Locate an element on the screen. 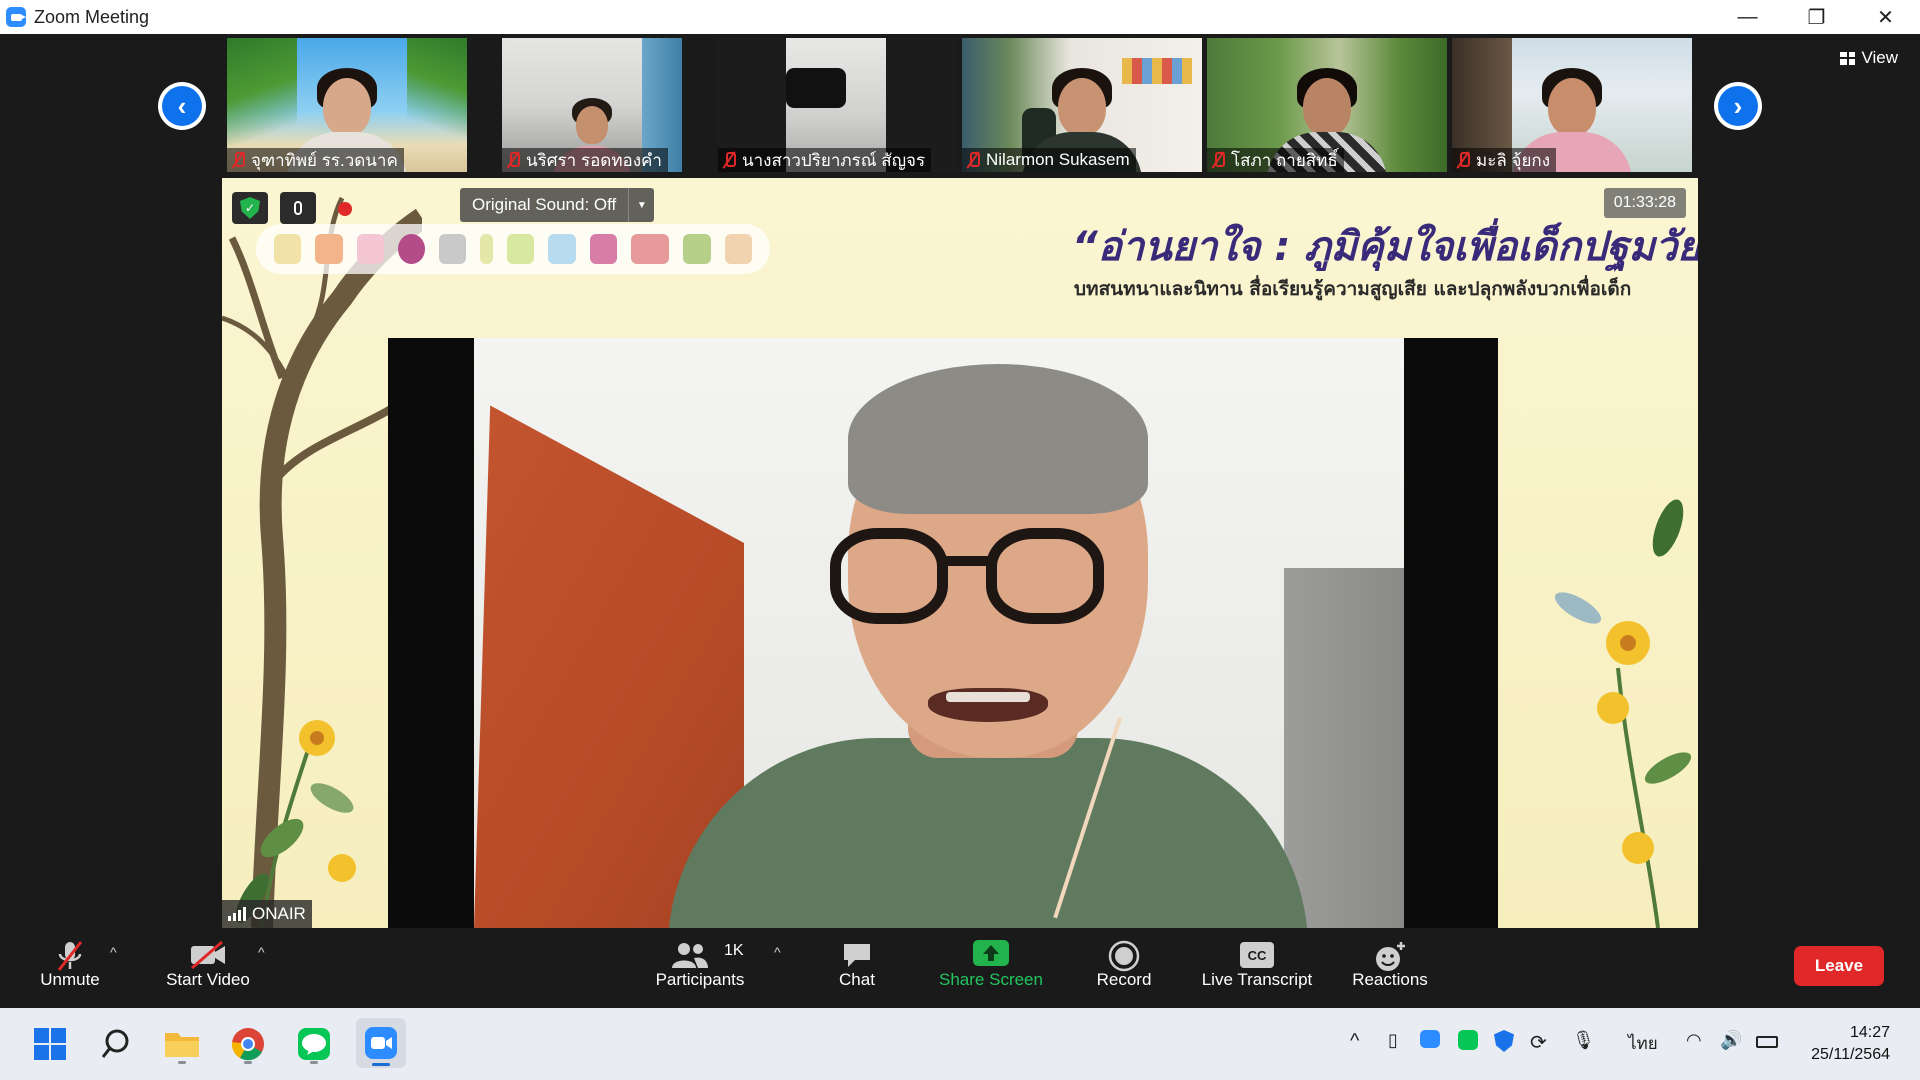 This screenshot has width=1920, height=1080. window-titlebar: Zoom Meeting — ❐ ✕ is located at coordinates (960, 17).